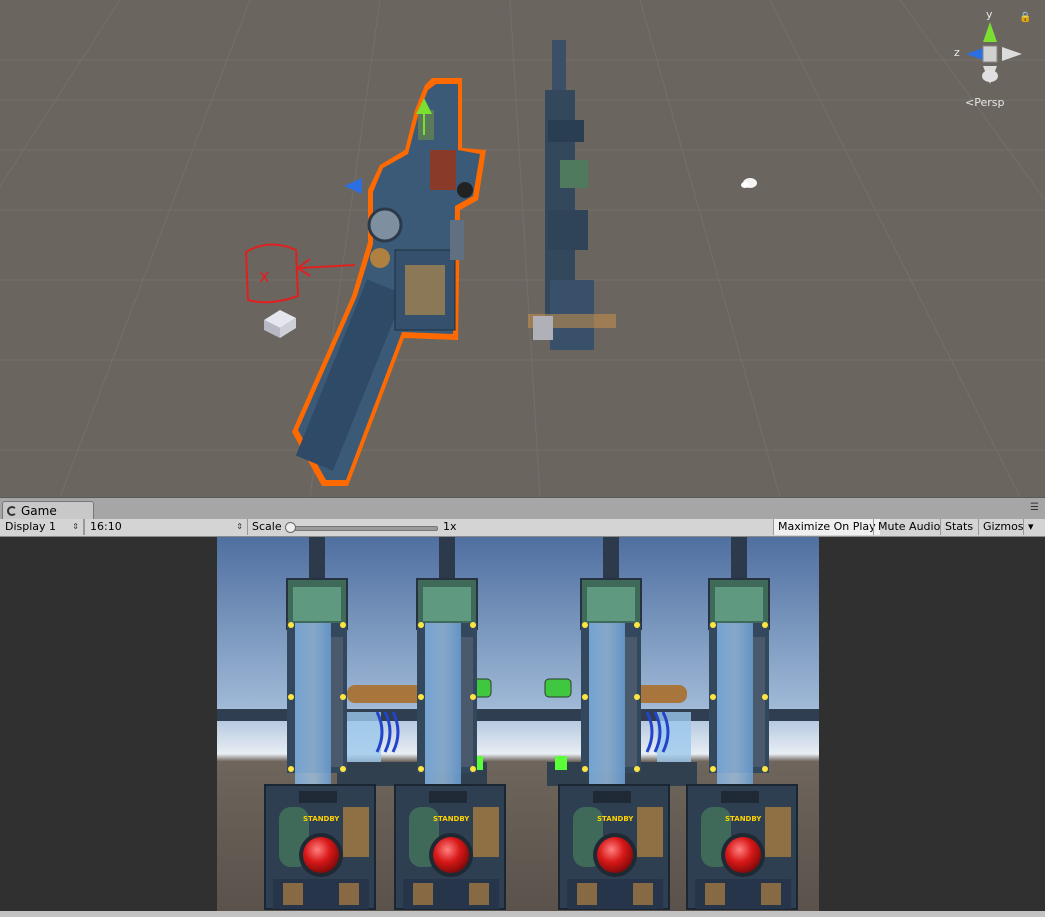 Image resolution: width=1045 pixels, height=917 pixels. Describe the element at coordinates (989, 102) in the screenshot. I see `projection-label: Persp` at that location.